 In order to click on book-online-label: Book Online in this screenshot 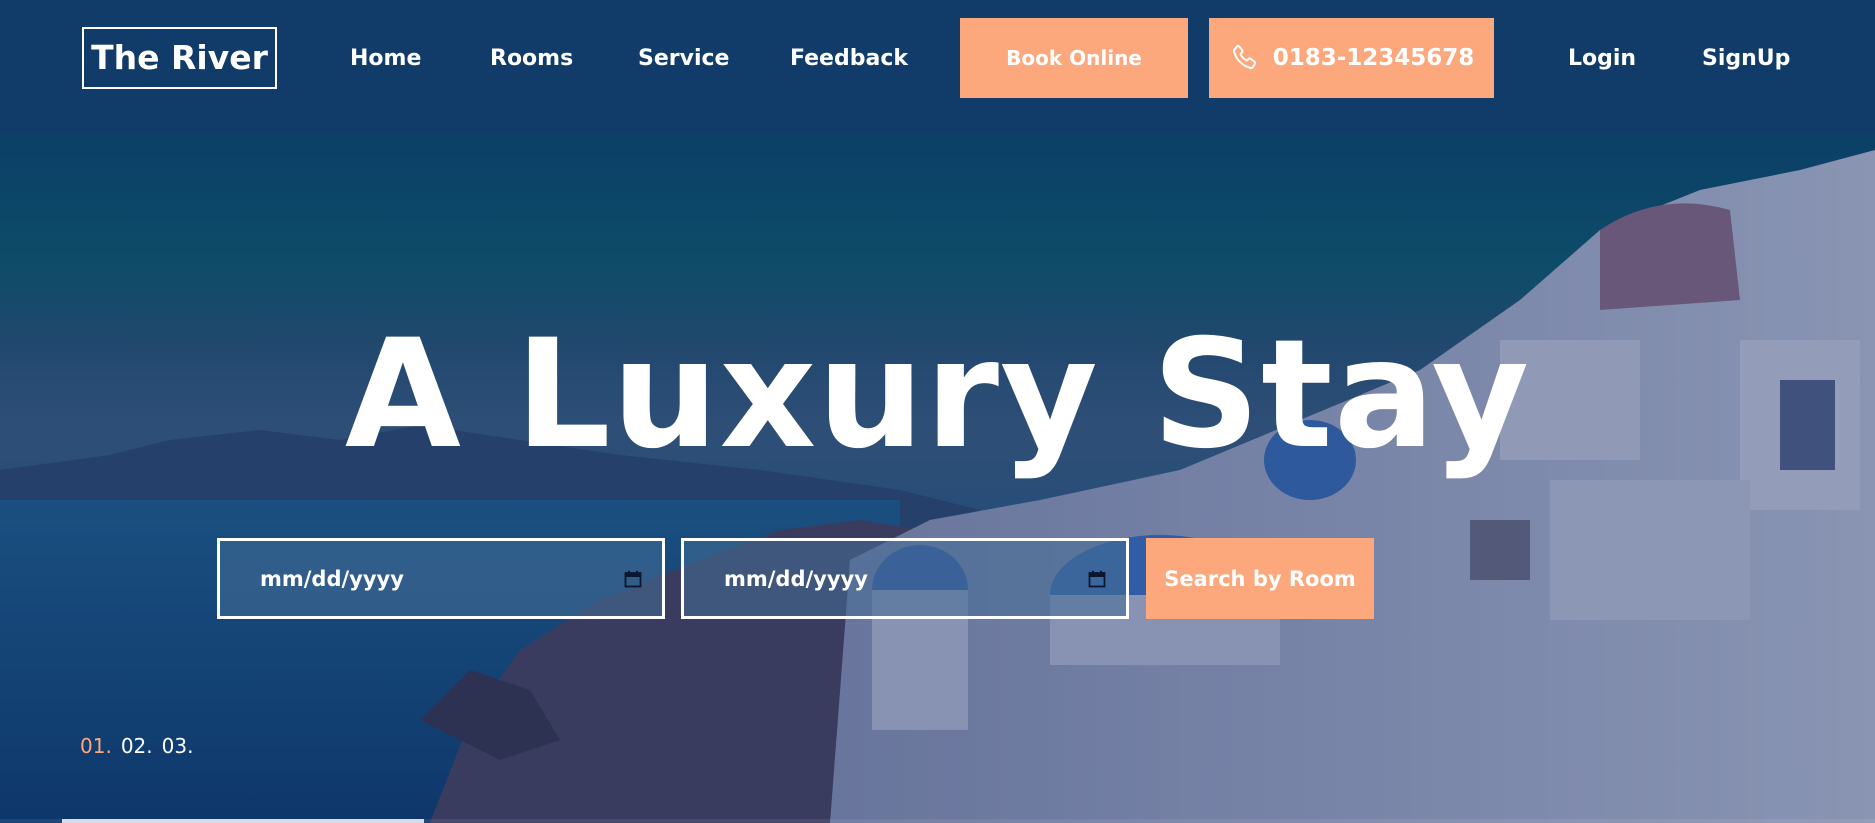, I will do `click(1074, 58)`.